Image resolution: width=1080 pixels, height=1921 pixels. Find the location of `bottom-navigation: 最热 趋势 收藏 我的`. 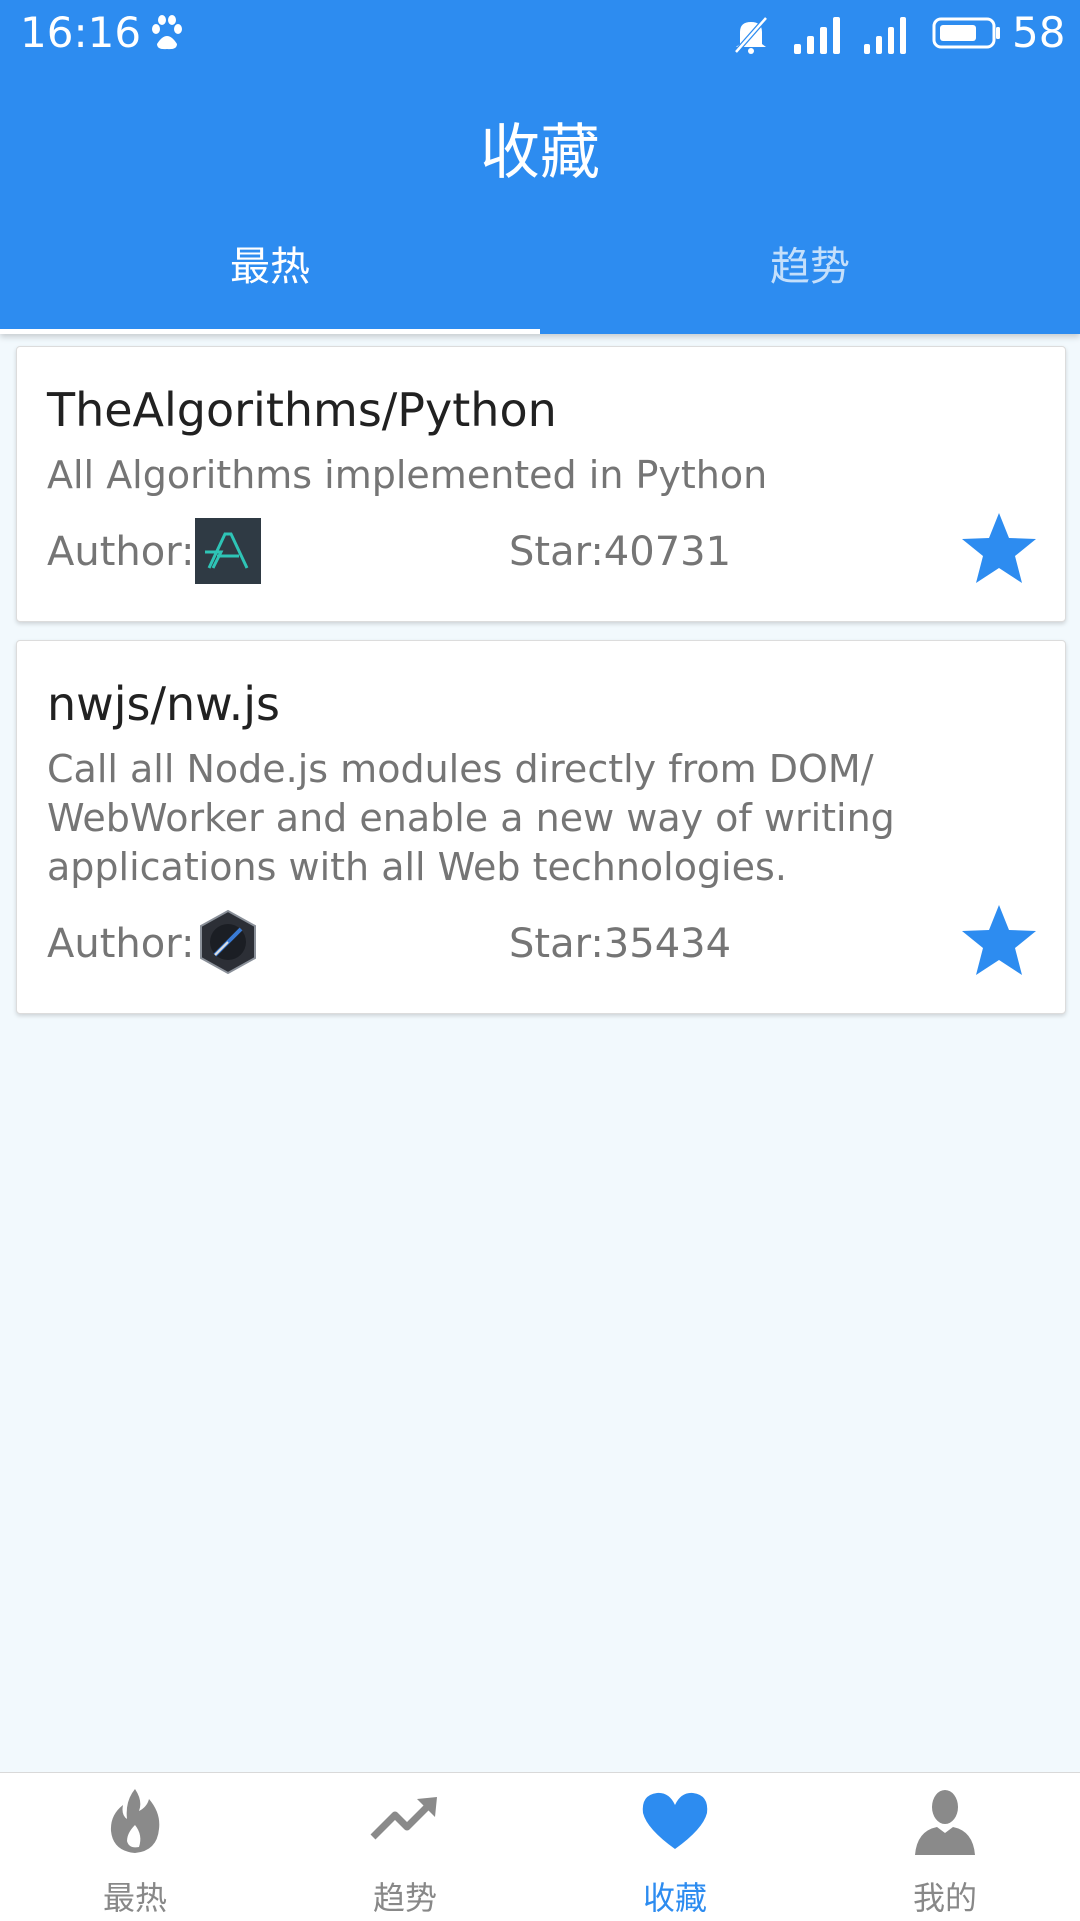

bottom-navigation: 最热 趋势 收藏 我的 is located at coordinates (540, 1846).